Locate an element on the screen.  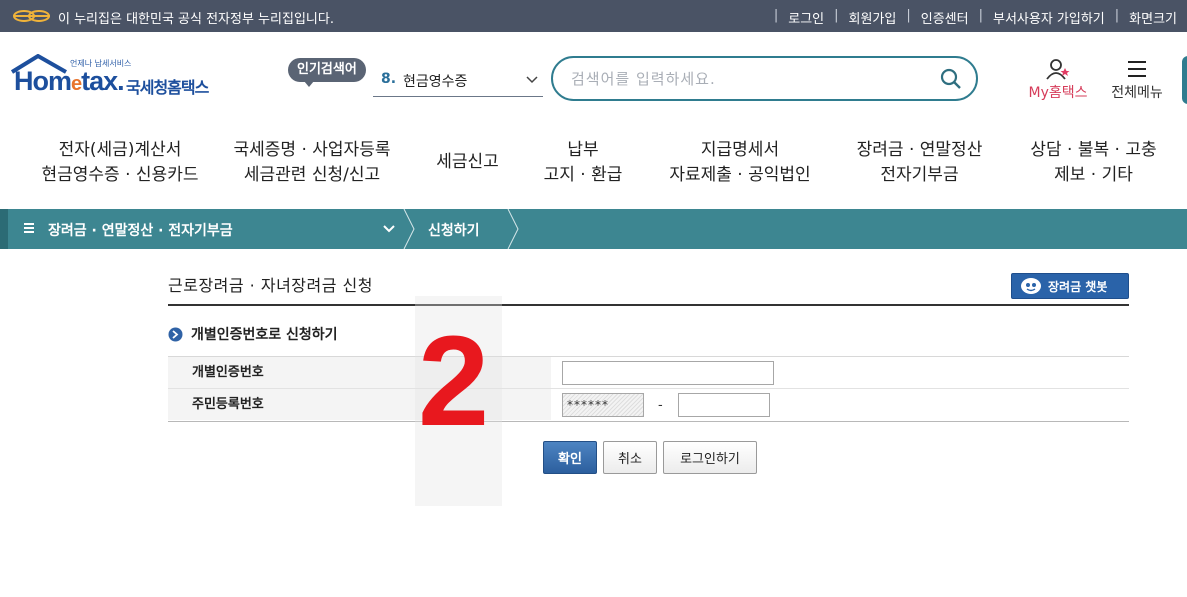
breadcrumb-accent is located at coordinates (4, 229).